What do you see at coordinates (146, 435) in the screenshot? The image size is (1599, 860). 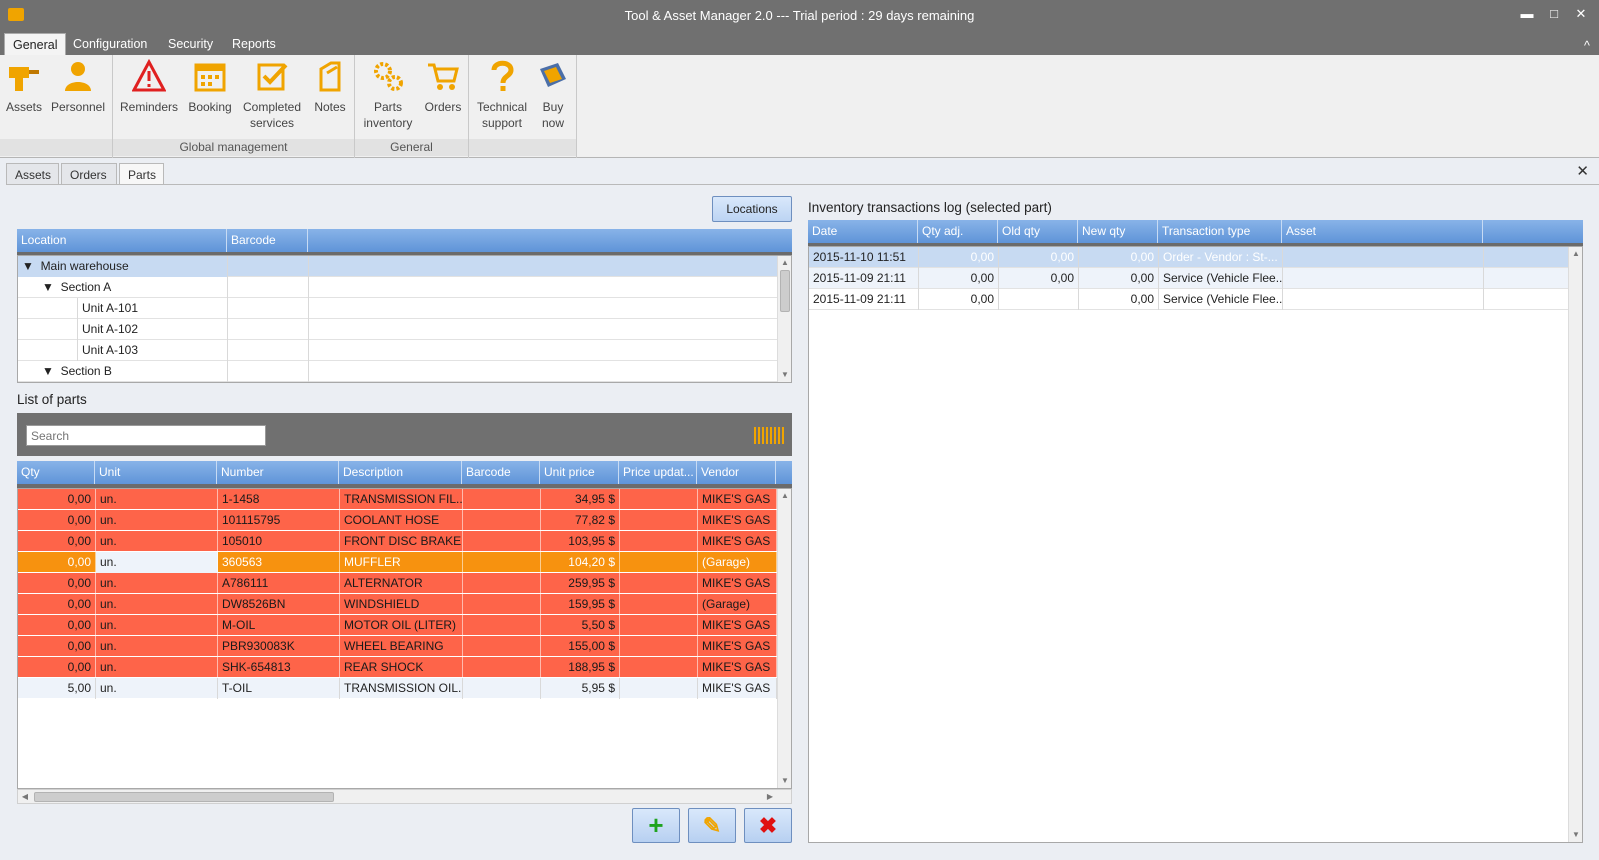 I see `parts-search-input` at bounding box center [146, 435].